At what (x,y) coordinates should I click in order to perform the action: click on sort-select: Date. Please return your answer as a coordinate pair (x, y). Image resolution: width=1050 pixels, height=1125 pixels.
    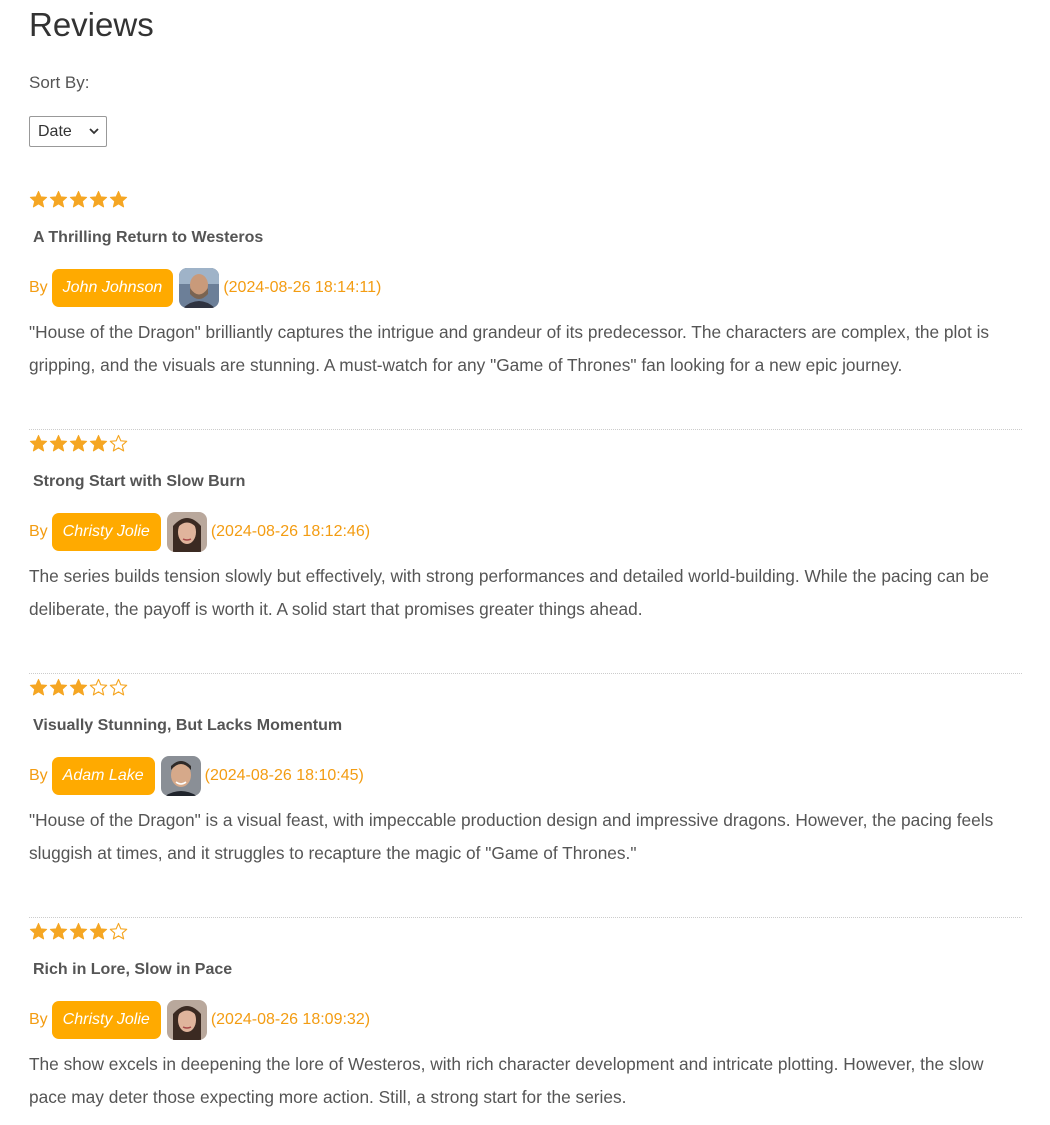
    Looking at the image, I should click on (68, 131).